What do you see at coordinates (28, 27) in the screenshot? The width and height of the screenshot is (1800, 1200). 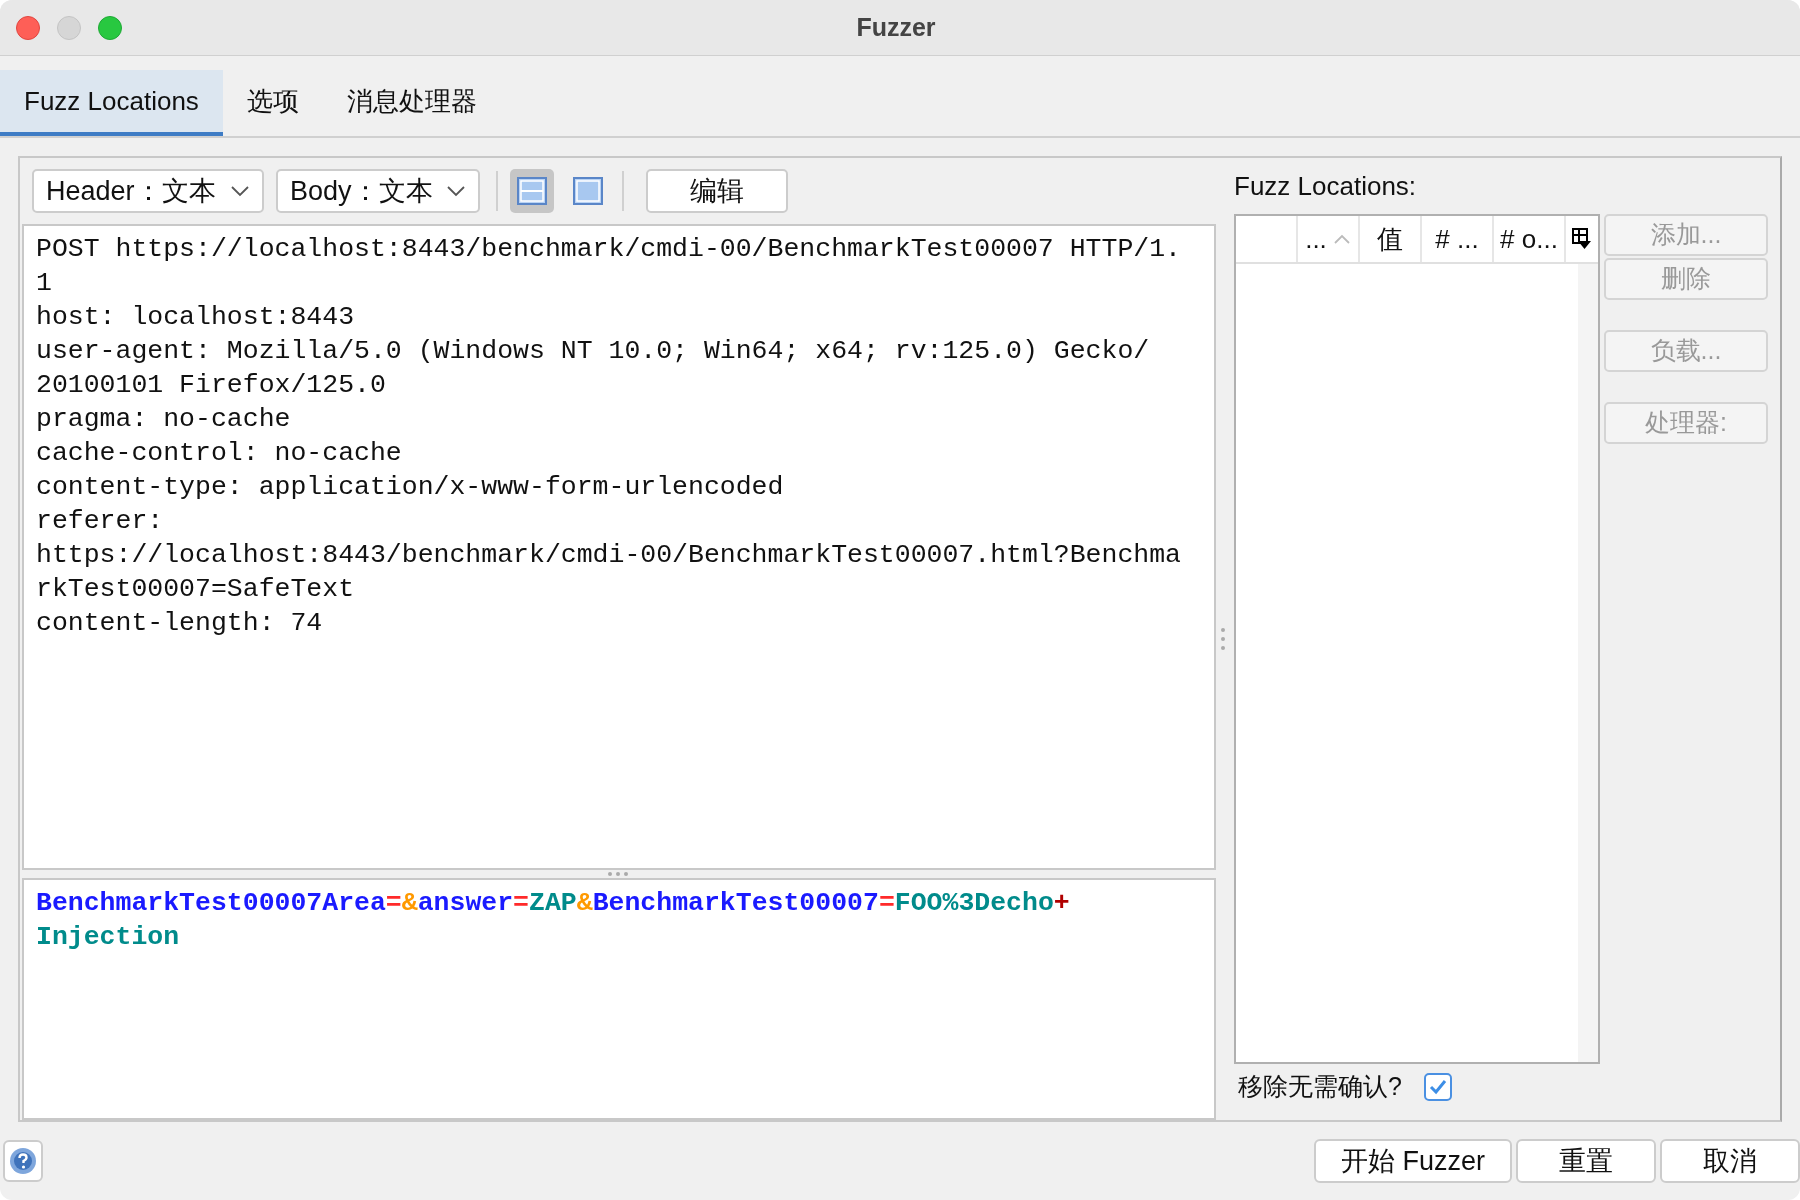 I see `close-window-button` at bounding box center [28, 27].